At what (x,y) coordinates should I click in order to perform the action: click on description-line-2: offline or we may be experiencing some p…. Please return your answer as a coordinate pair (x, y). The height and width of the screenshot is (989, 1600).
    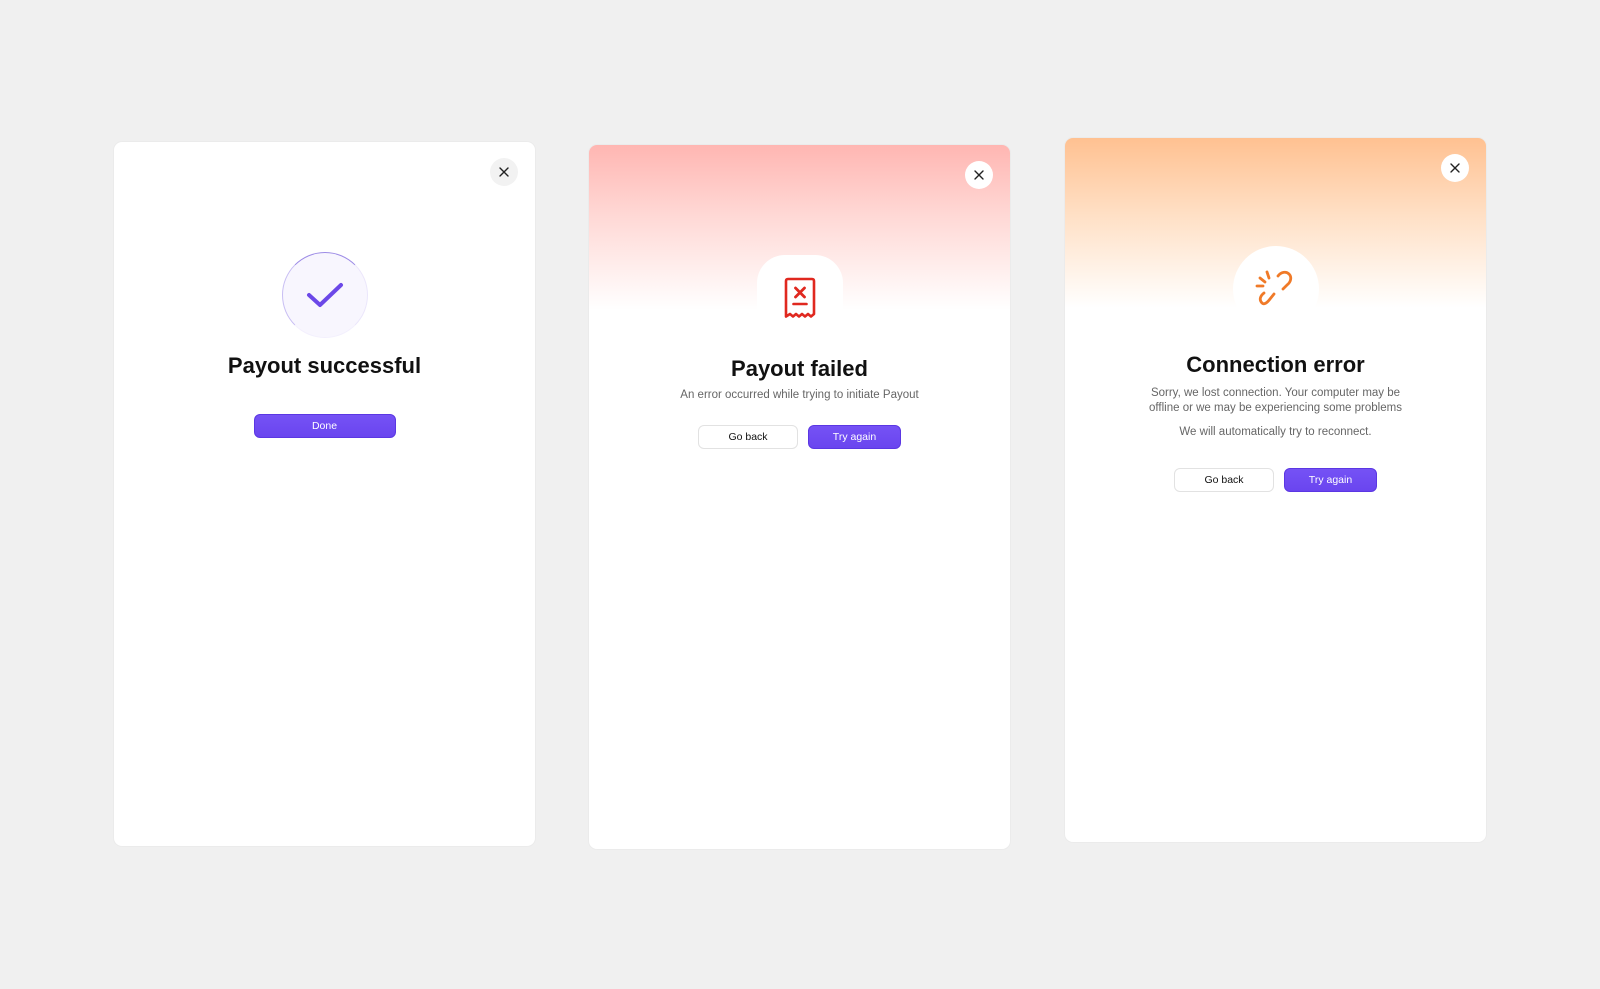
    Looking at the image, I should click on (1275, 408).